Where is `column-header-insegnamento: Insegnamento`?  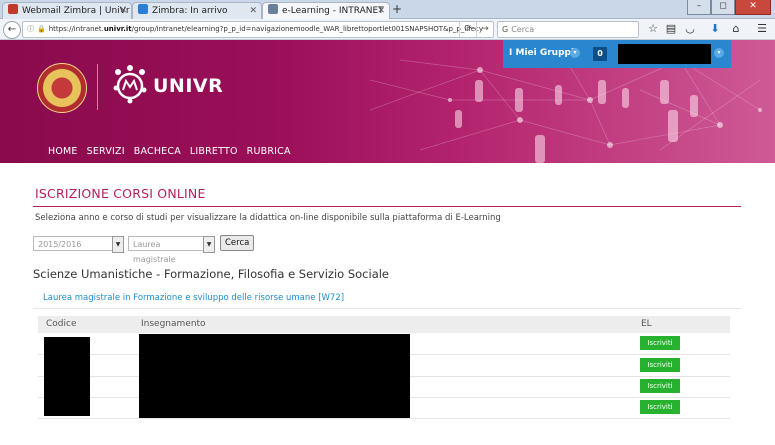
column-header-insegnamento: Insegnamento is located at coordinates (173, 324).